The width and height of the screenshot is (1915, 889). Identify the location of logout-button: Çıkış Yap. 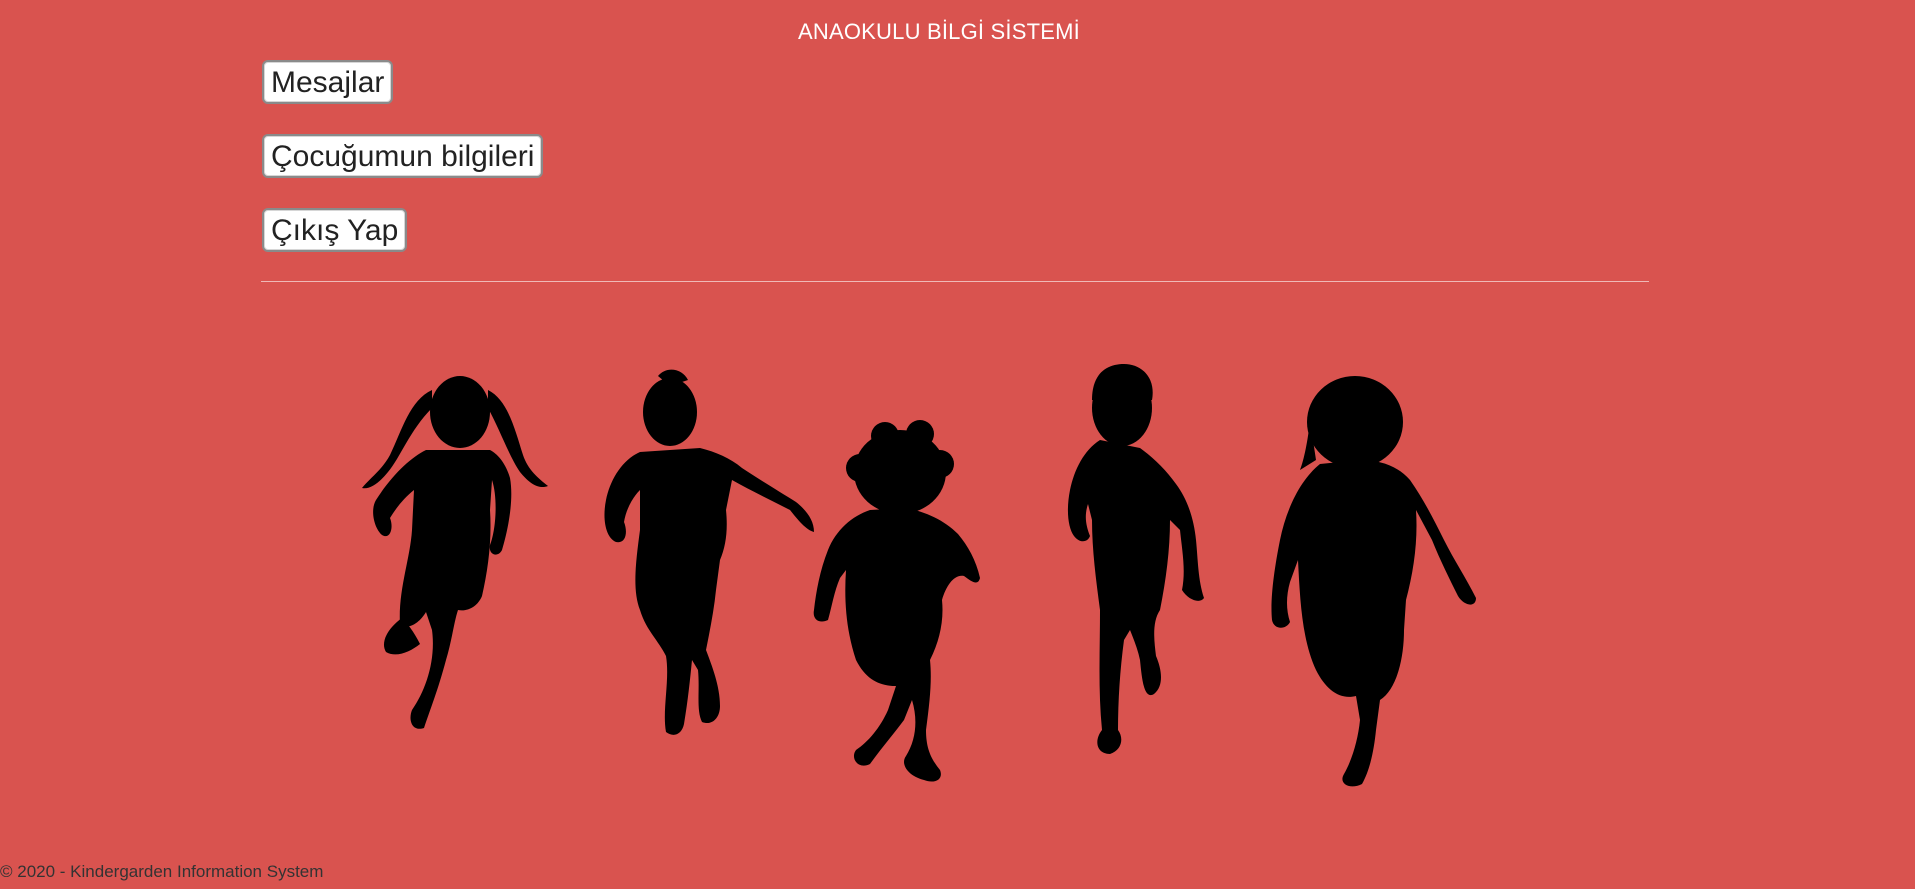
(335, 230).